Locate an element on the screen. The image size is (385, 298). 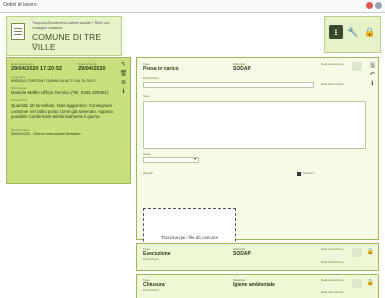
phase-actions: 🖫 ↶ ℹ is located at coordinates (372, 75).